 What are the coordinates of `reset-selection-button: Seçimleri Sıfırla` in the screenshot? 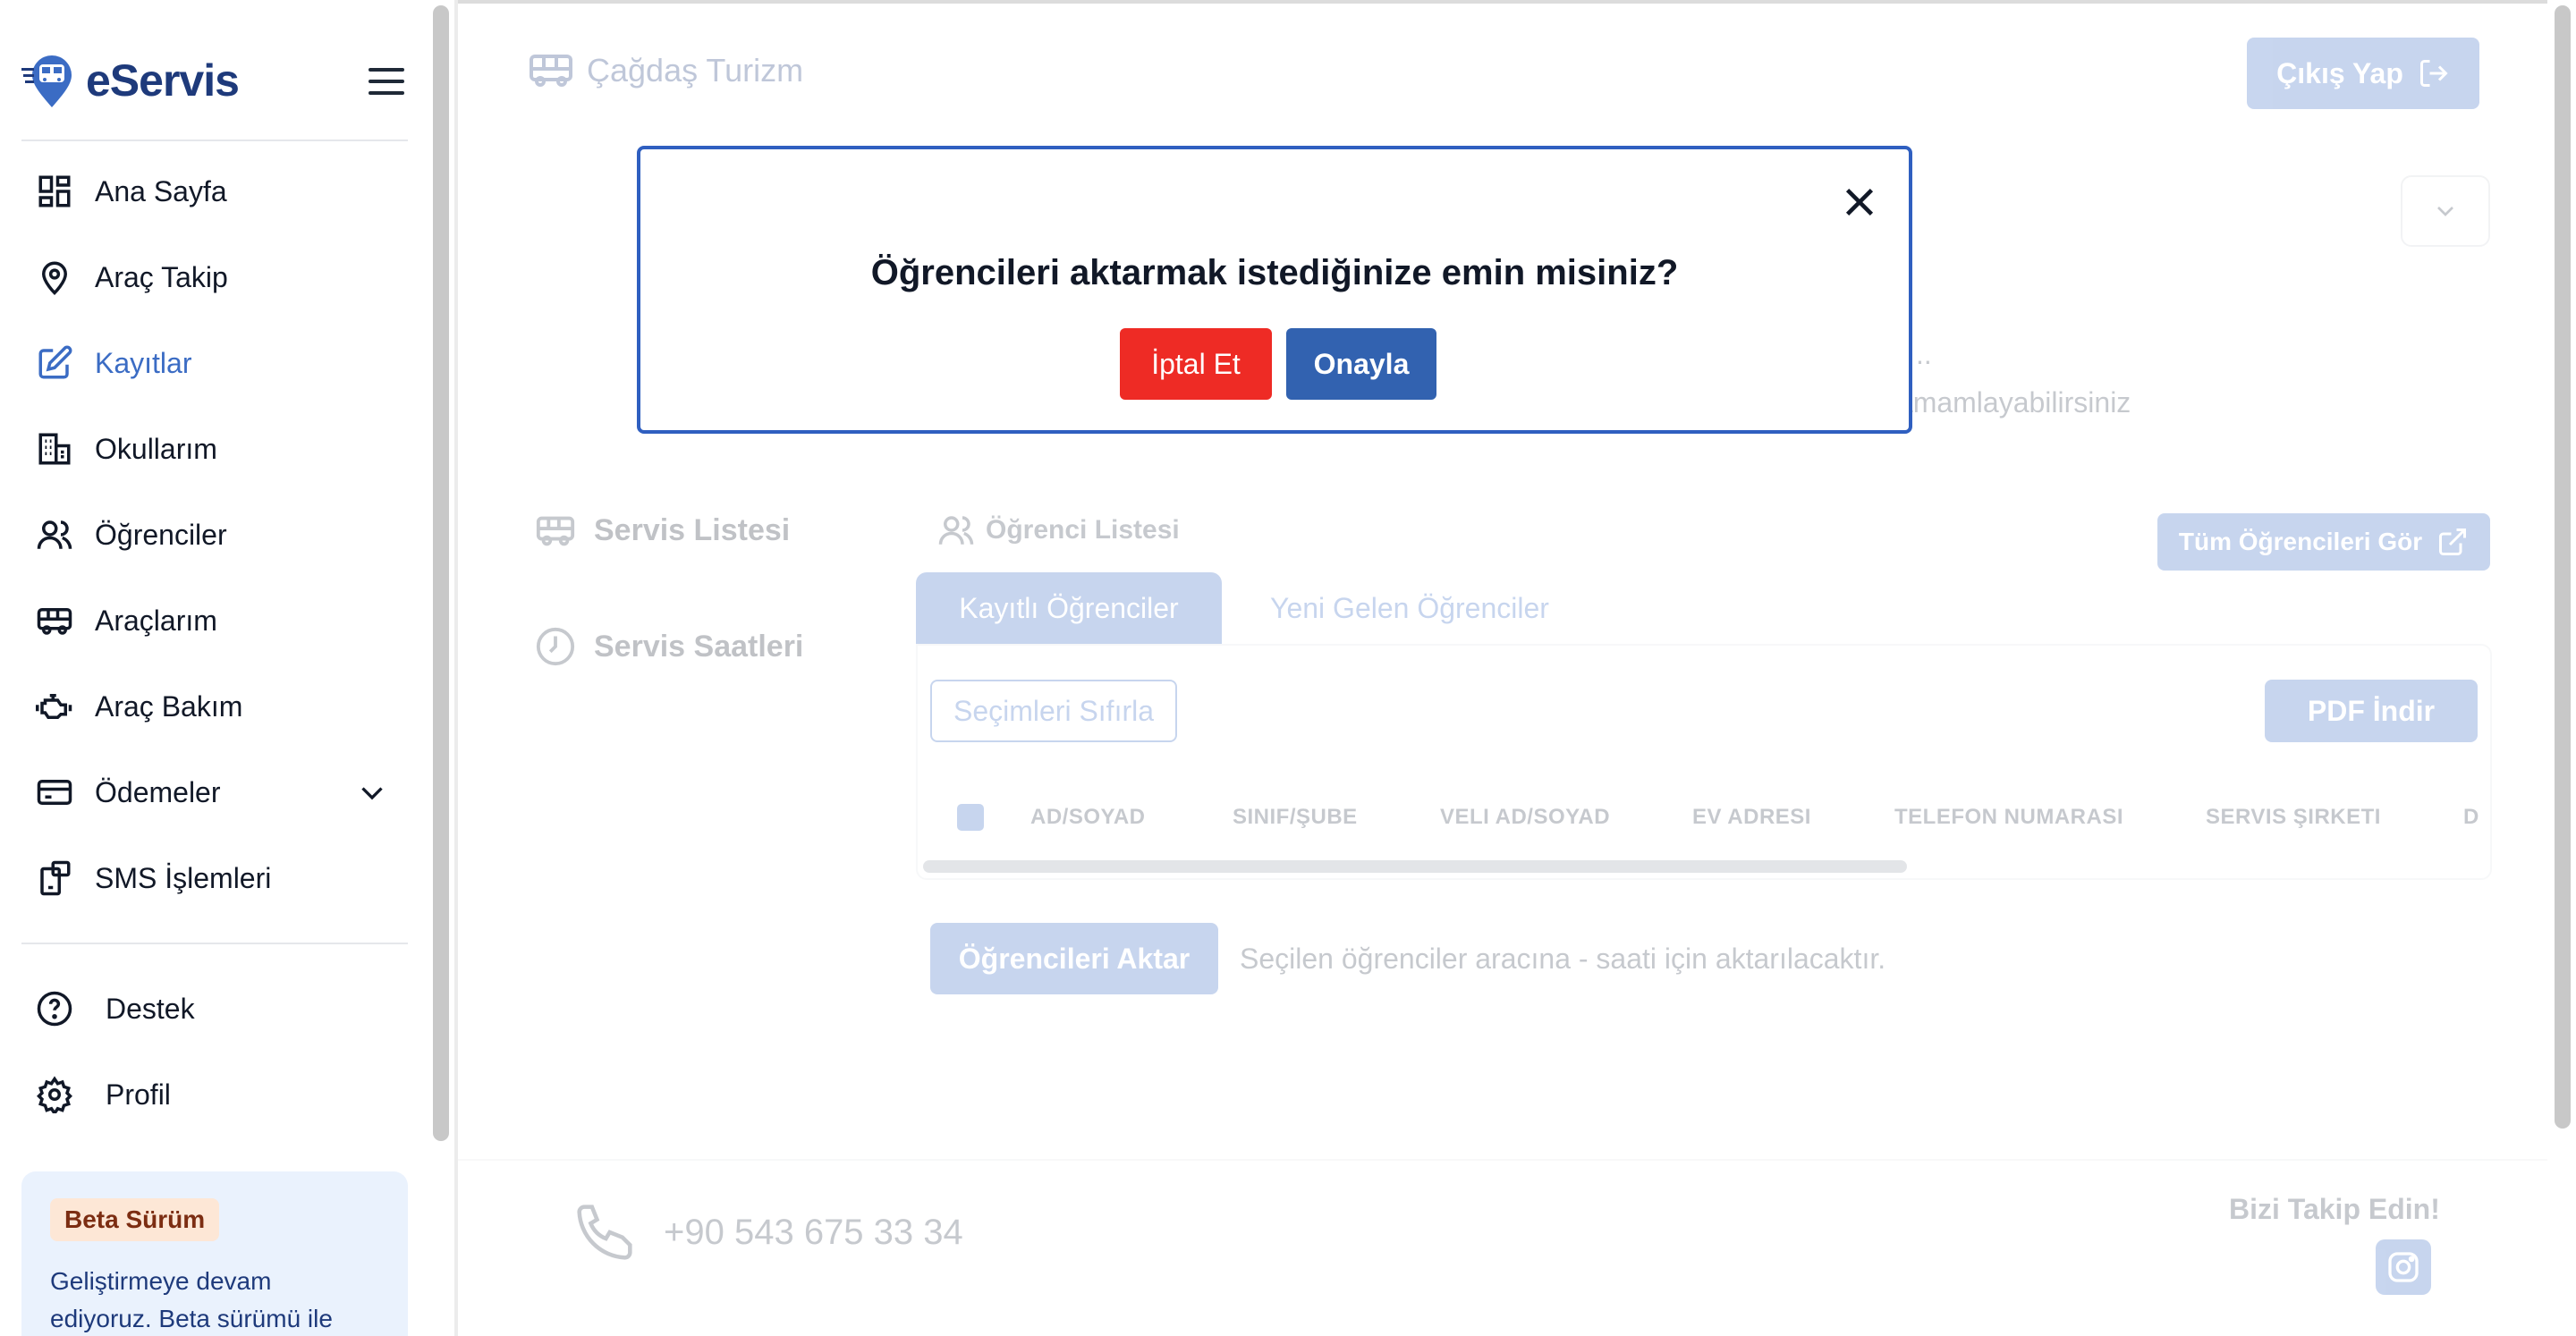 It's located at (1053, 711).